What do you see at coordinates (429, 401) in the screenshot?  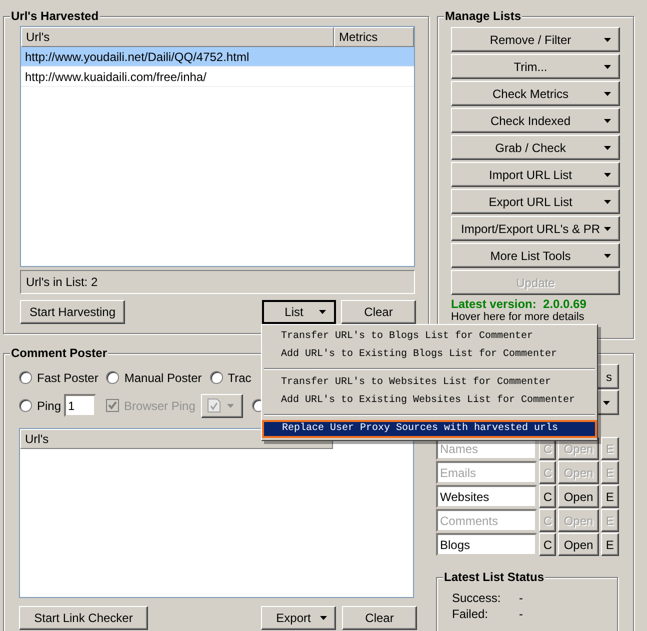 I see `menu-item: Add URL's to Existing Websites List for Commenter` at bounding box center [429, 401].